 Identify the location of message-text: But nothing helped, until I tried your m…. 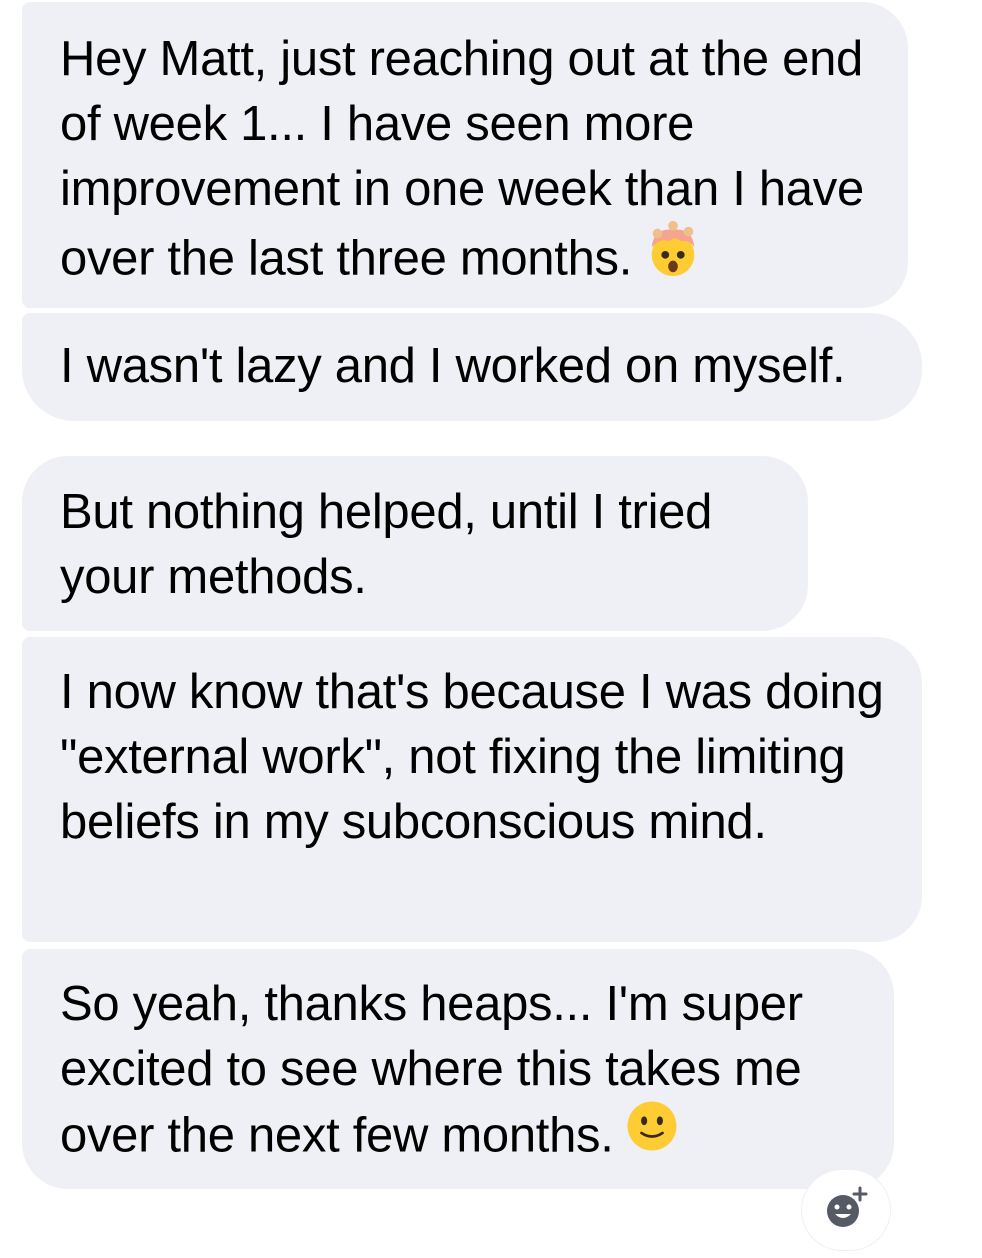
(386, 544).